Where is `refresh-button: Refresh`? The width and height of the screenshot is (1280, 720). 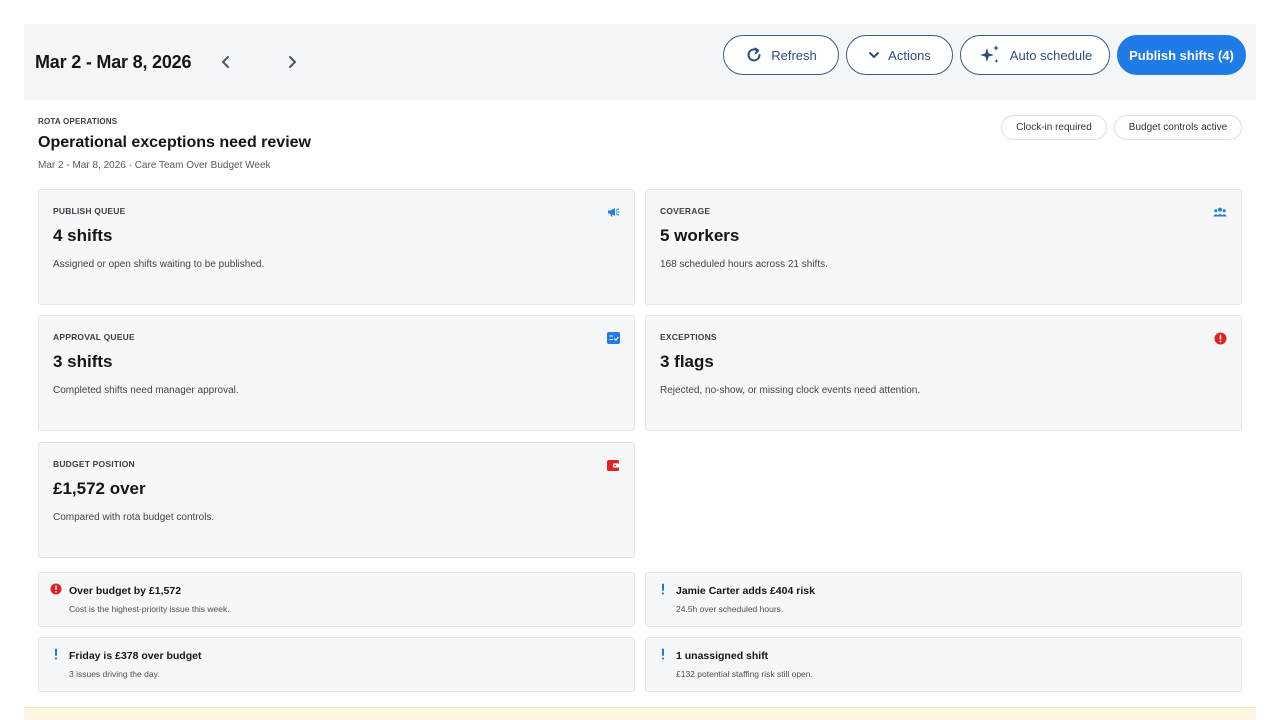
refresh-button: Refresh is located at coordinates (781, 55).